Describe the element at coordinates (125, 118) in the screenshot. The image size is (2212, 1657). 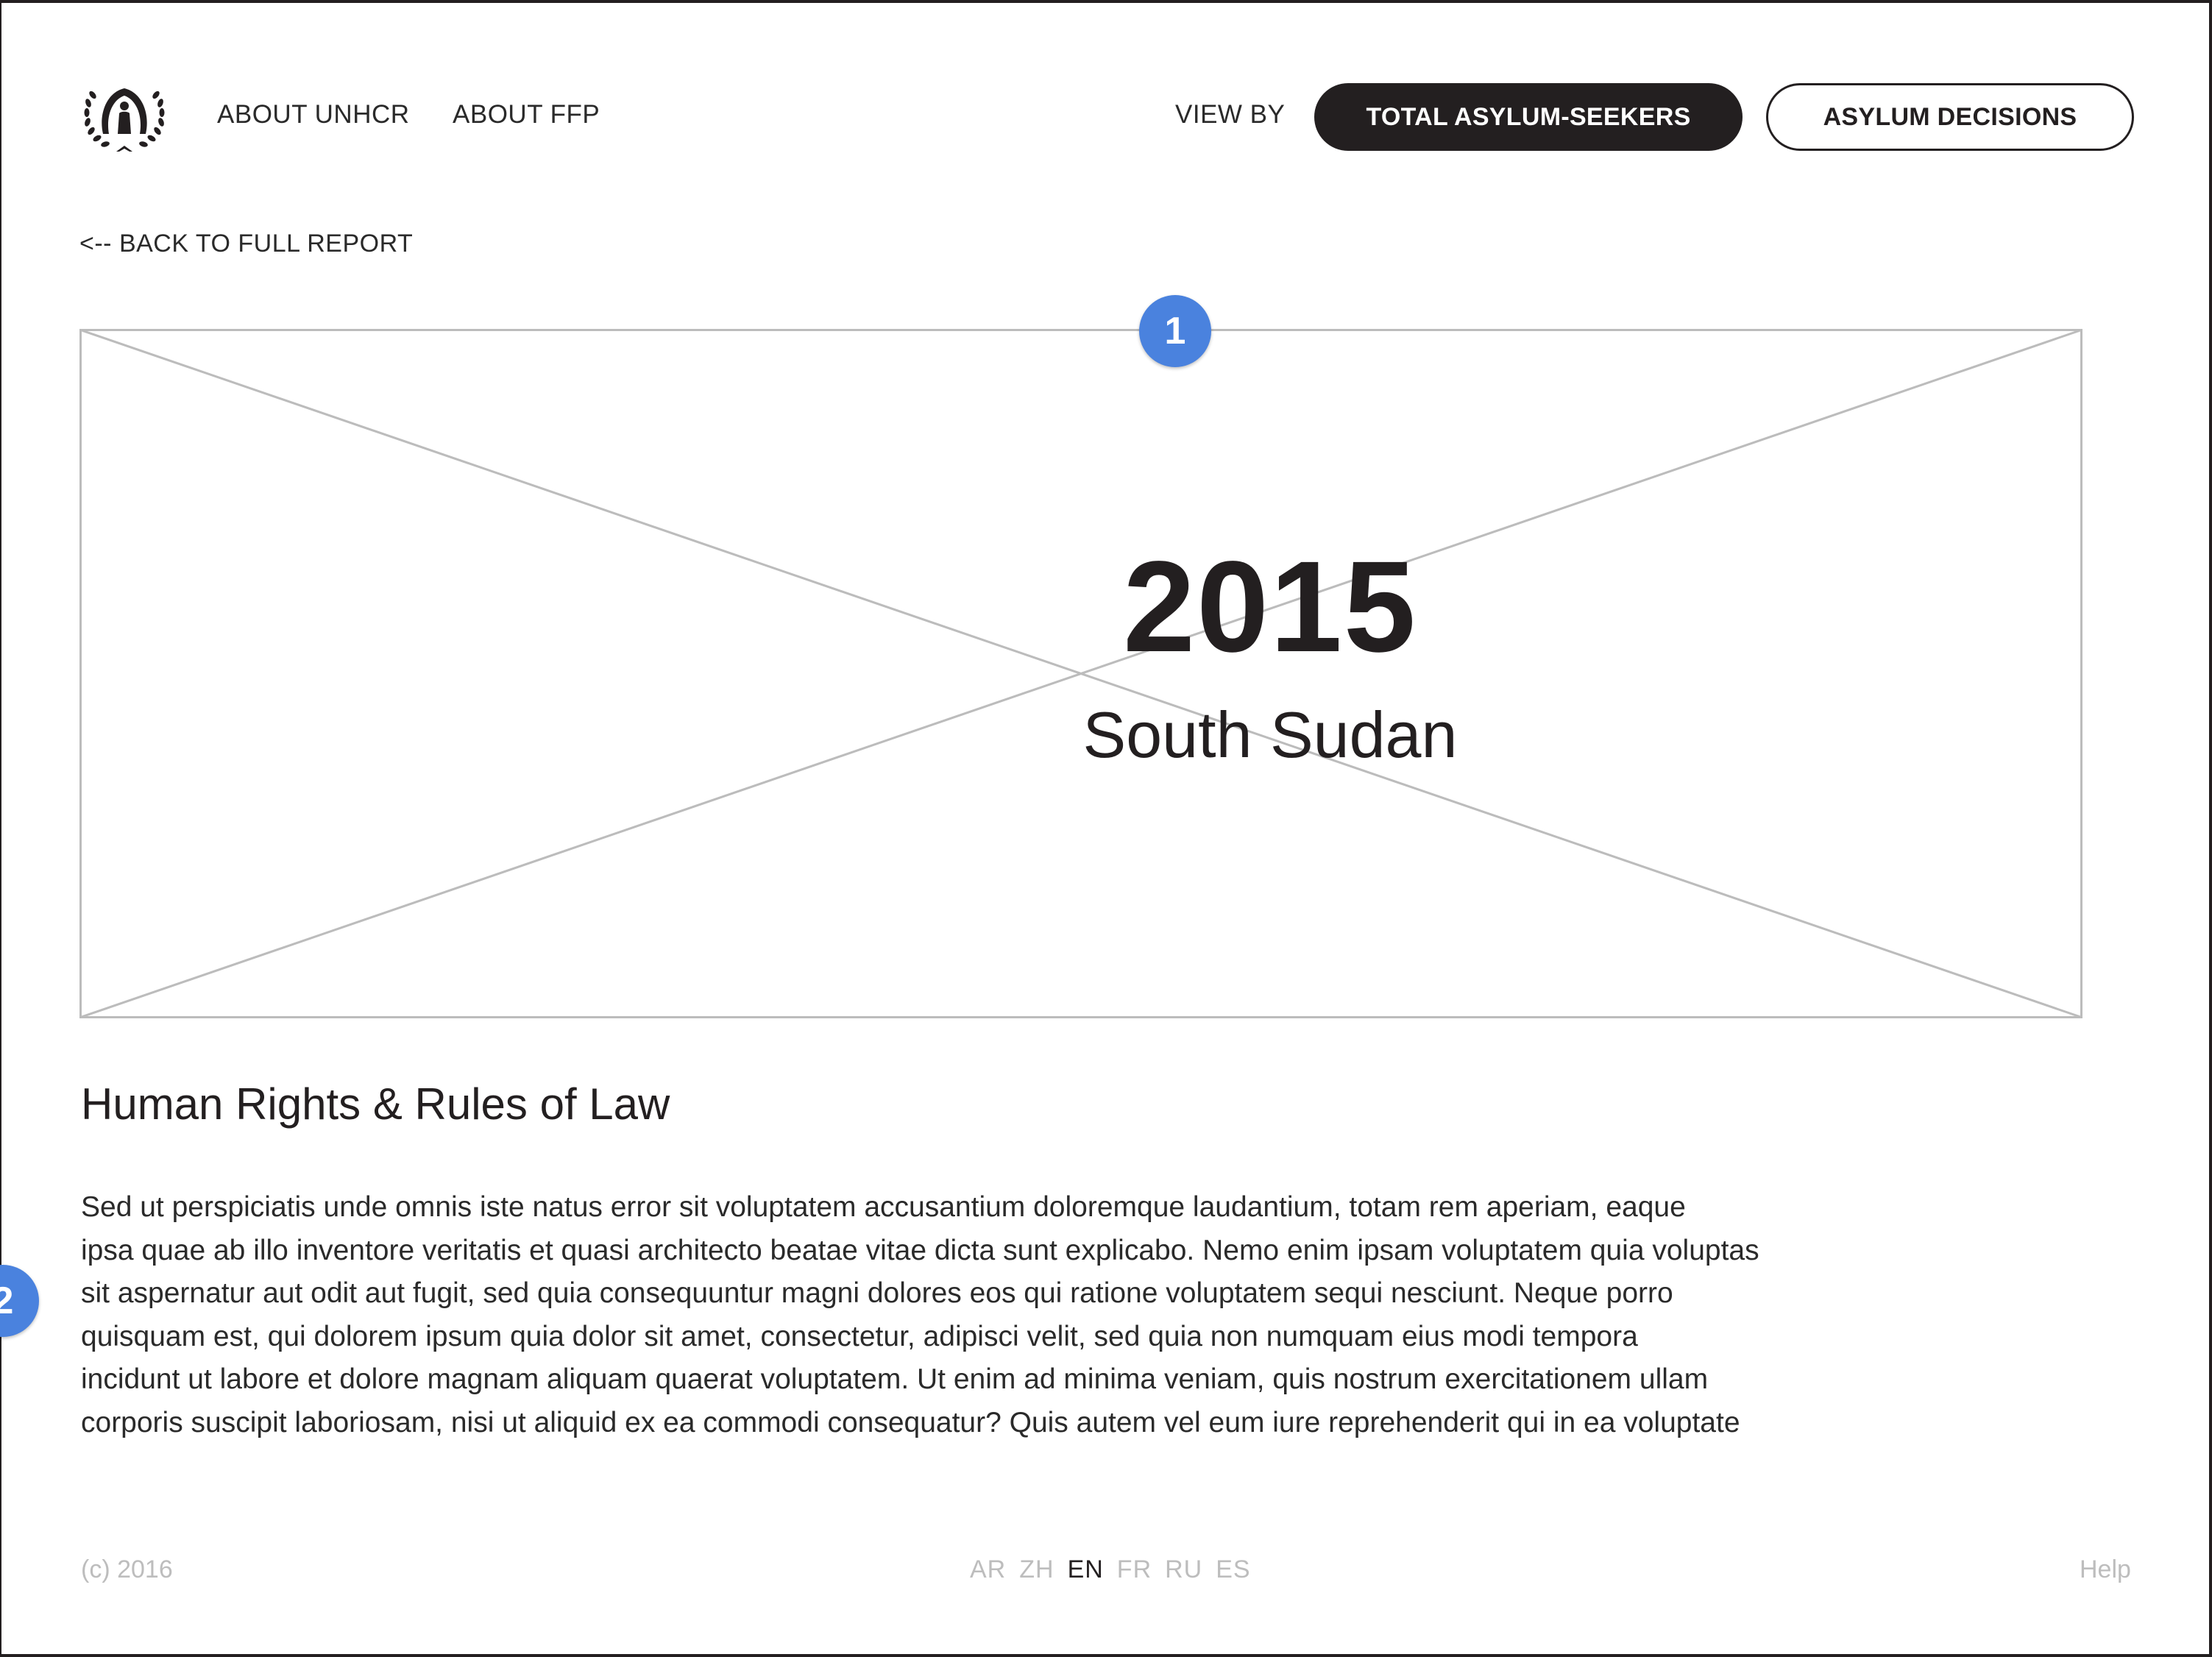
I see `unhcr-emblem-icon` at that location.